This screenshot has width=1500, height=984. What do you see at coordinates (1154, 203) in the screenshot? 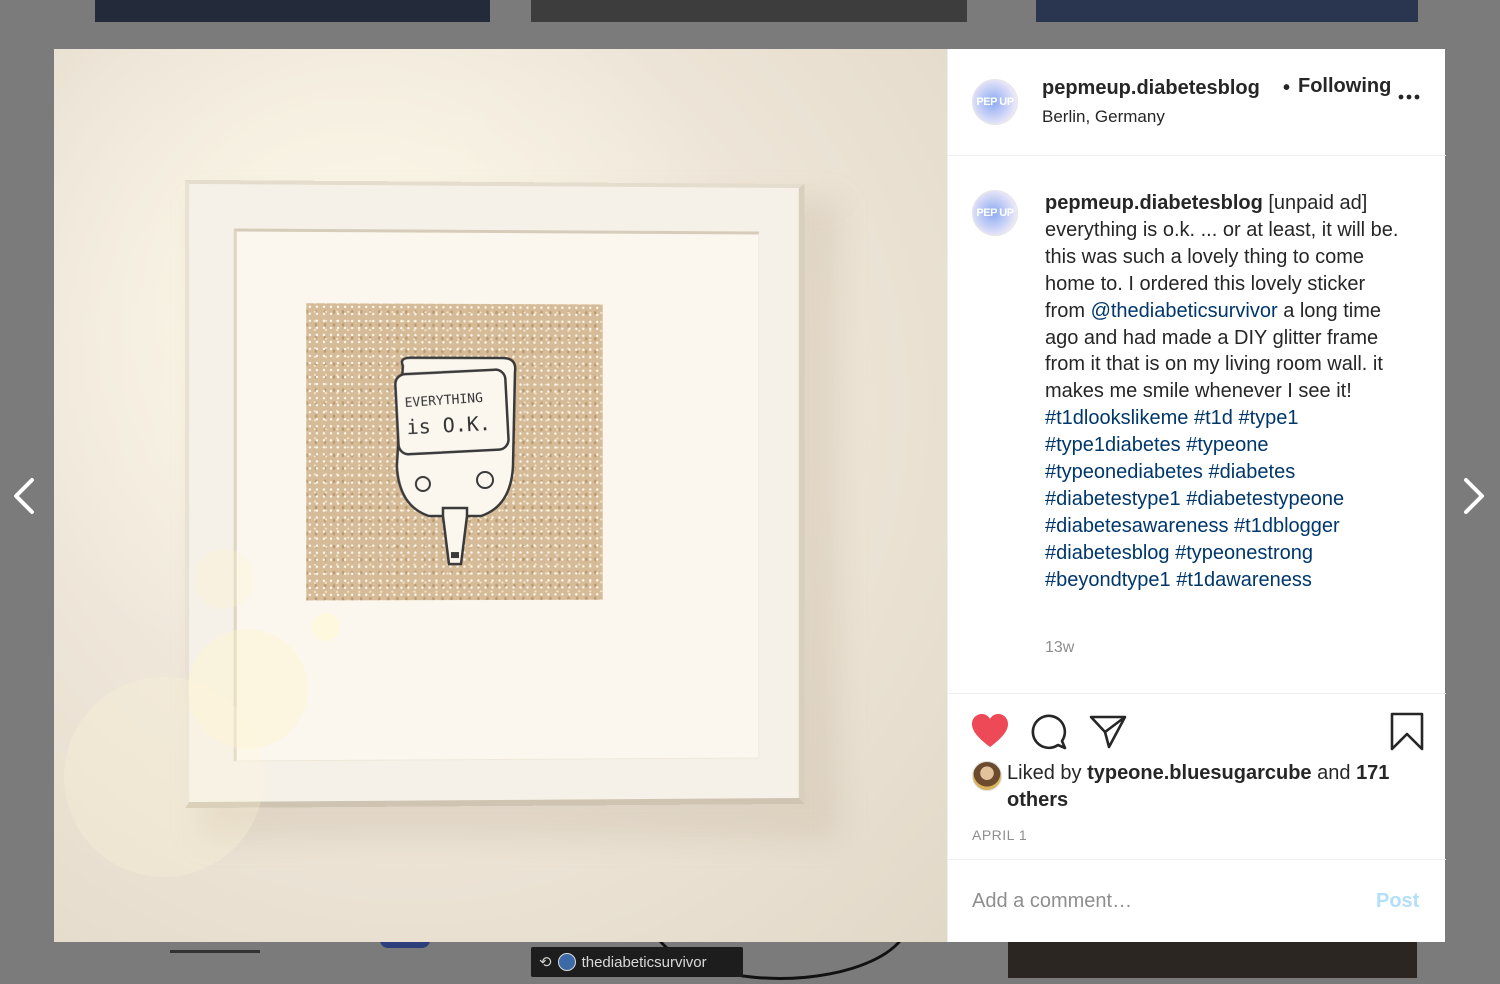
I see `caption-username: pepmeup.diabetesblog` at bounding box center [1154, 203].